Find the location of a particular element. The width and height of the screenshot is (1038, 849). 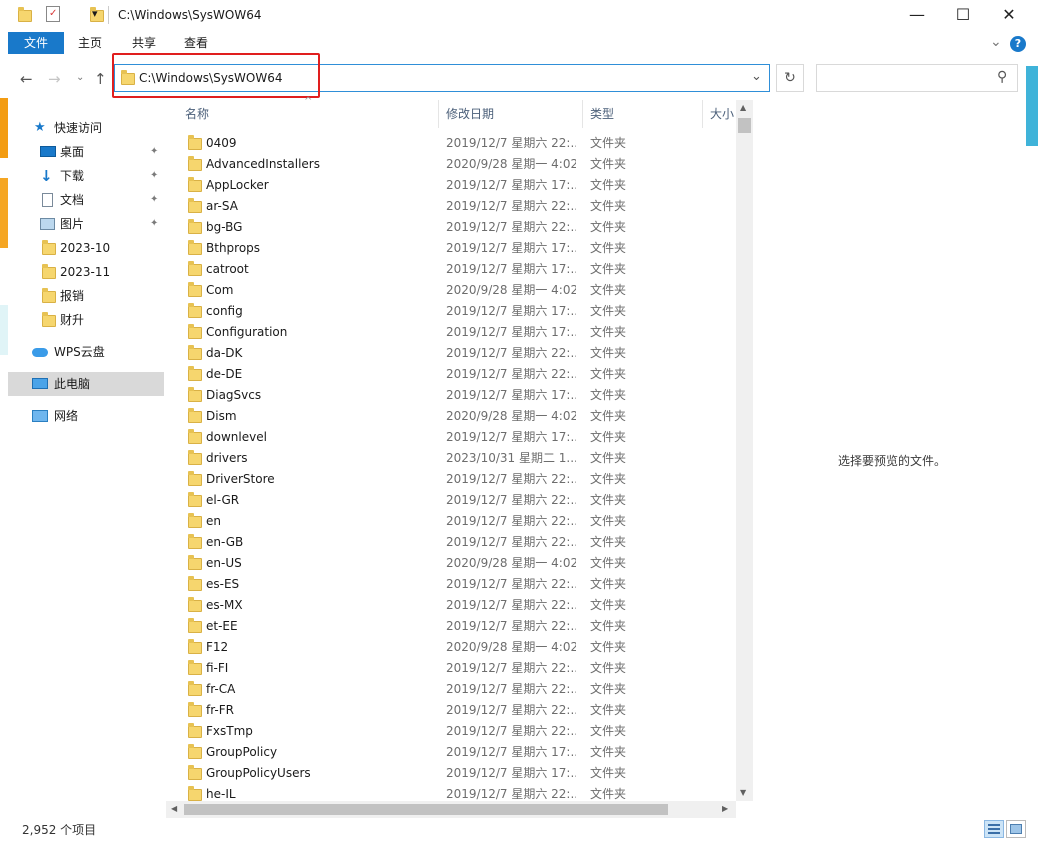

table-row: ar-SA 2019/12/7 星期六 22:... 文件夹 is located at coordinates (451, 206).